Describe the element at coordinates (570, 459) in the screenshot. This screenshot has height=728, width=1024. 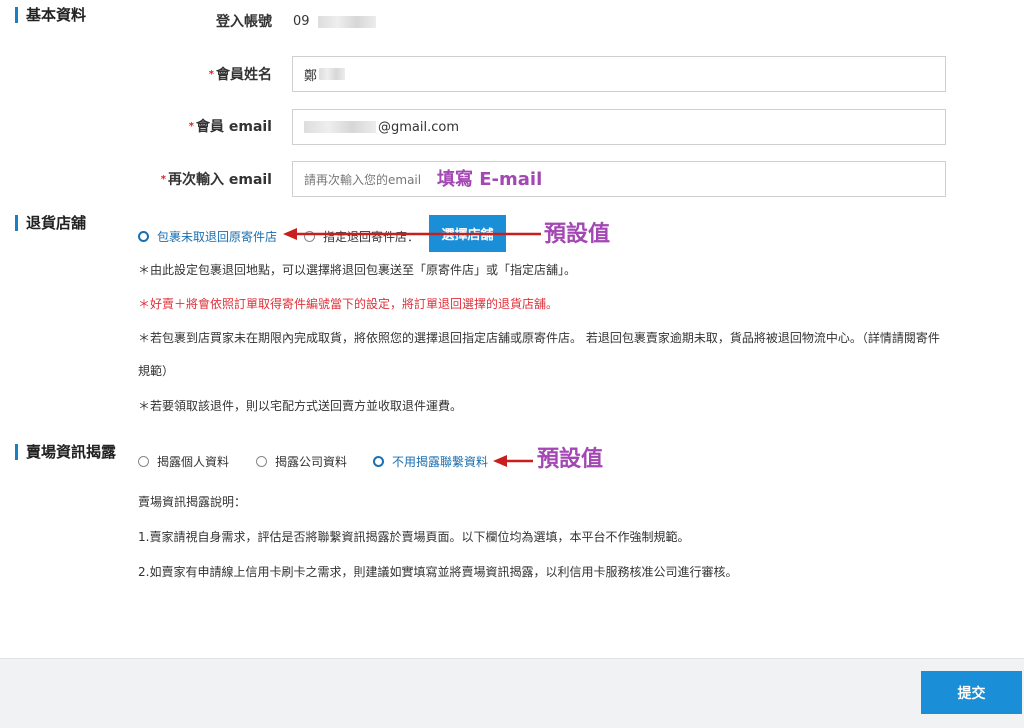
I see `annotation-default-disclosure: 預設值` at that location.